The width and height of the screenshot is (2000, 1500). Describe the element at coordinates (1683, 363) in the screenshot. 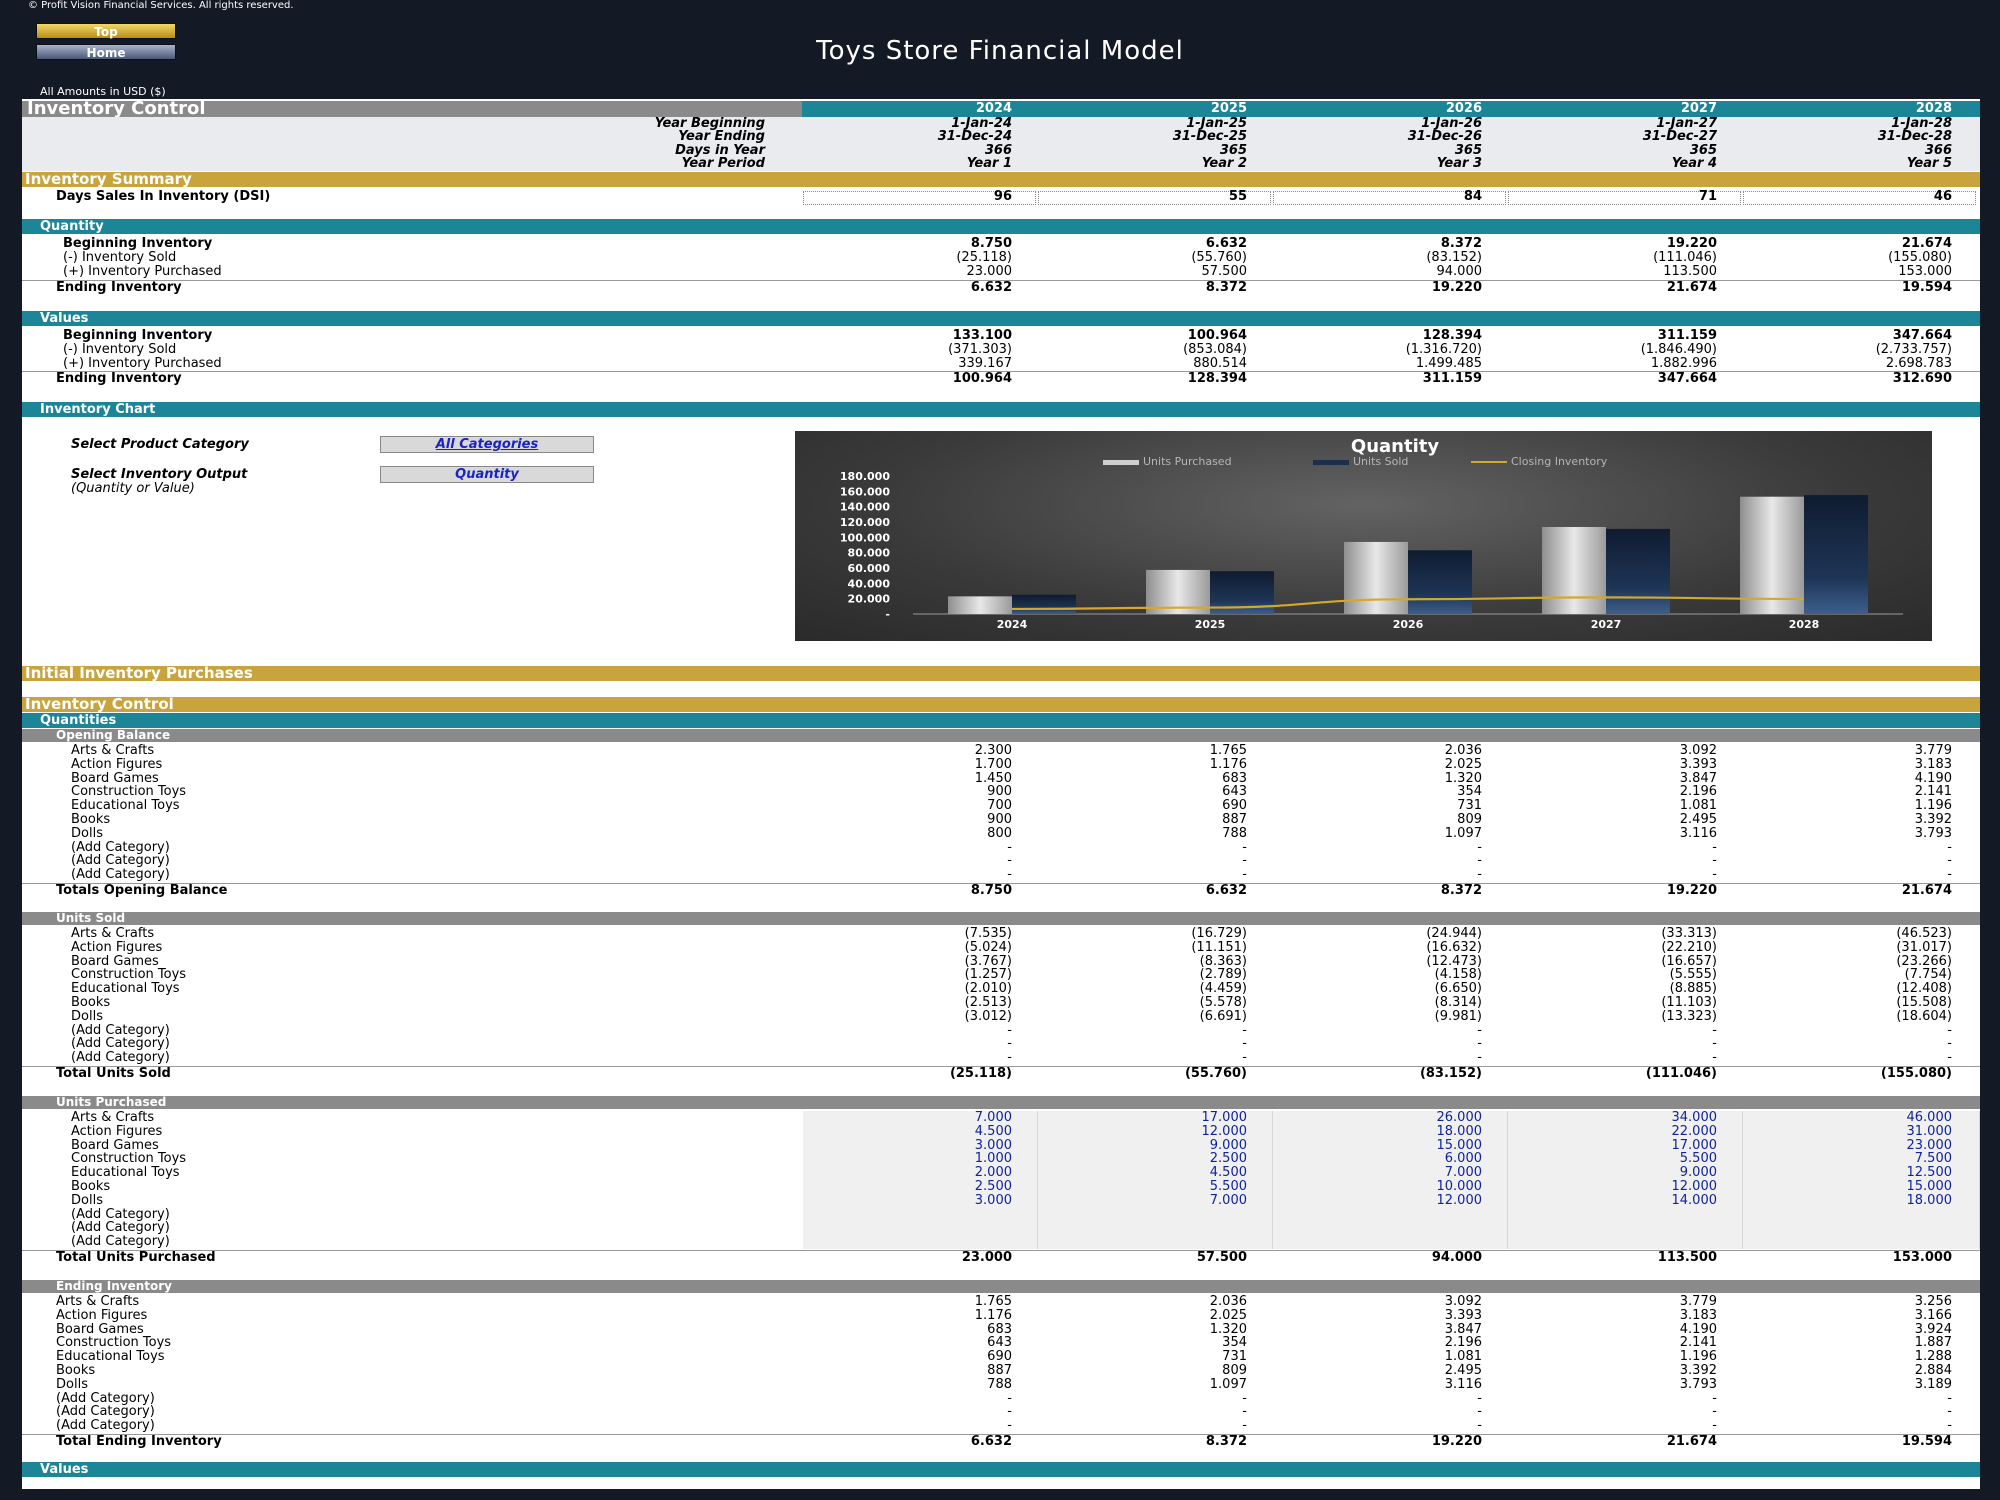

I see `values-value-2027: 1.882.996` at that location.